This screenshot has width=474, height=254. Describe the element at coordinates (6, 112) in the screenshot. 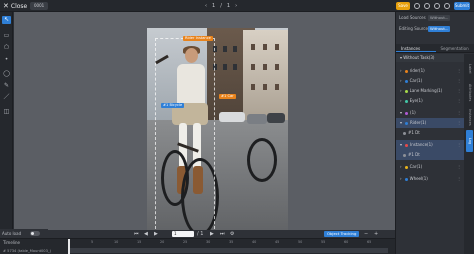

I see `cuboid-tool-icon: ◫` at that location.